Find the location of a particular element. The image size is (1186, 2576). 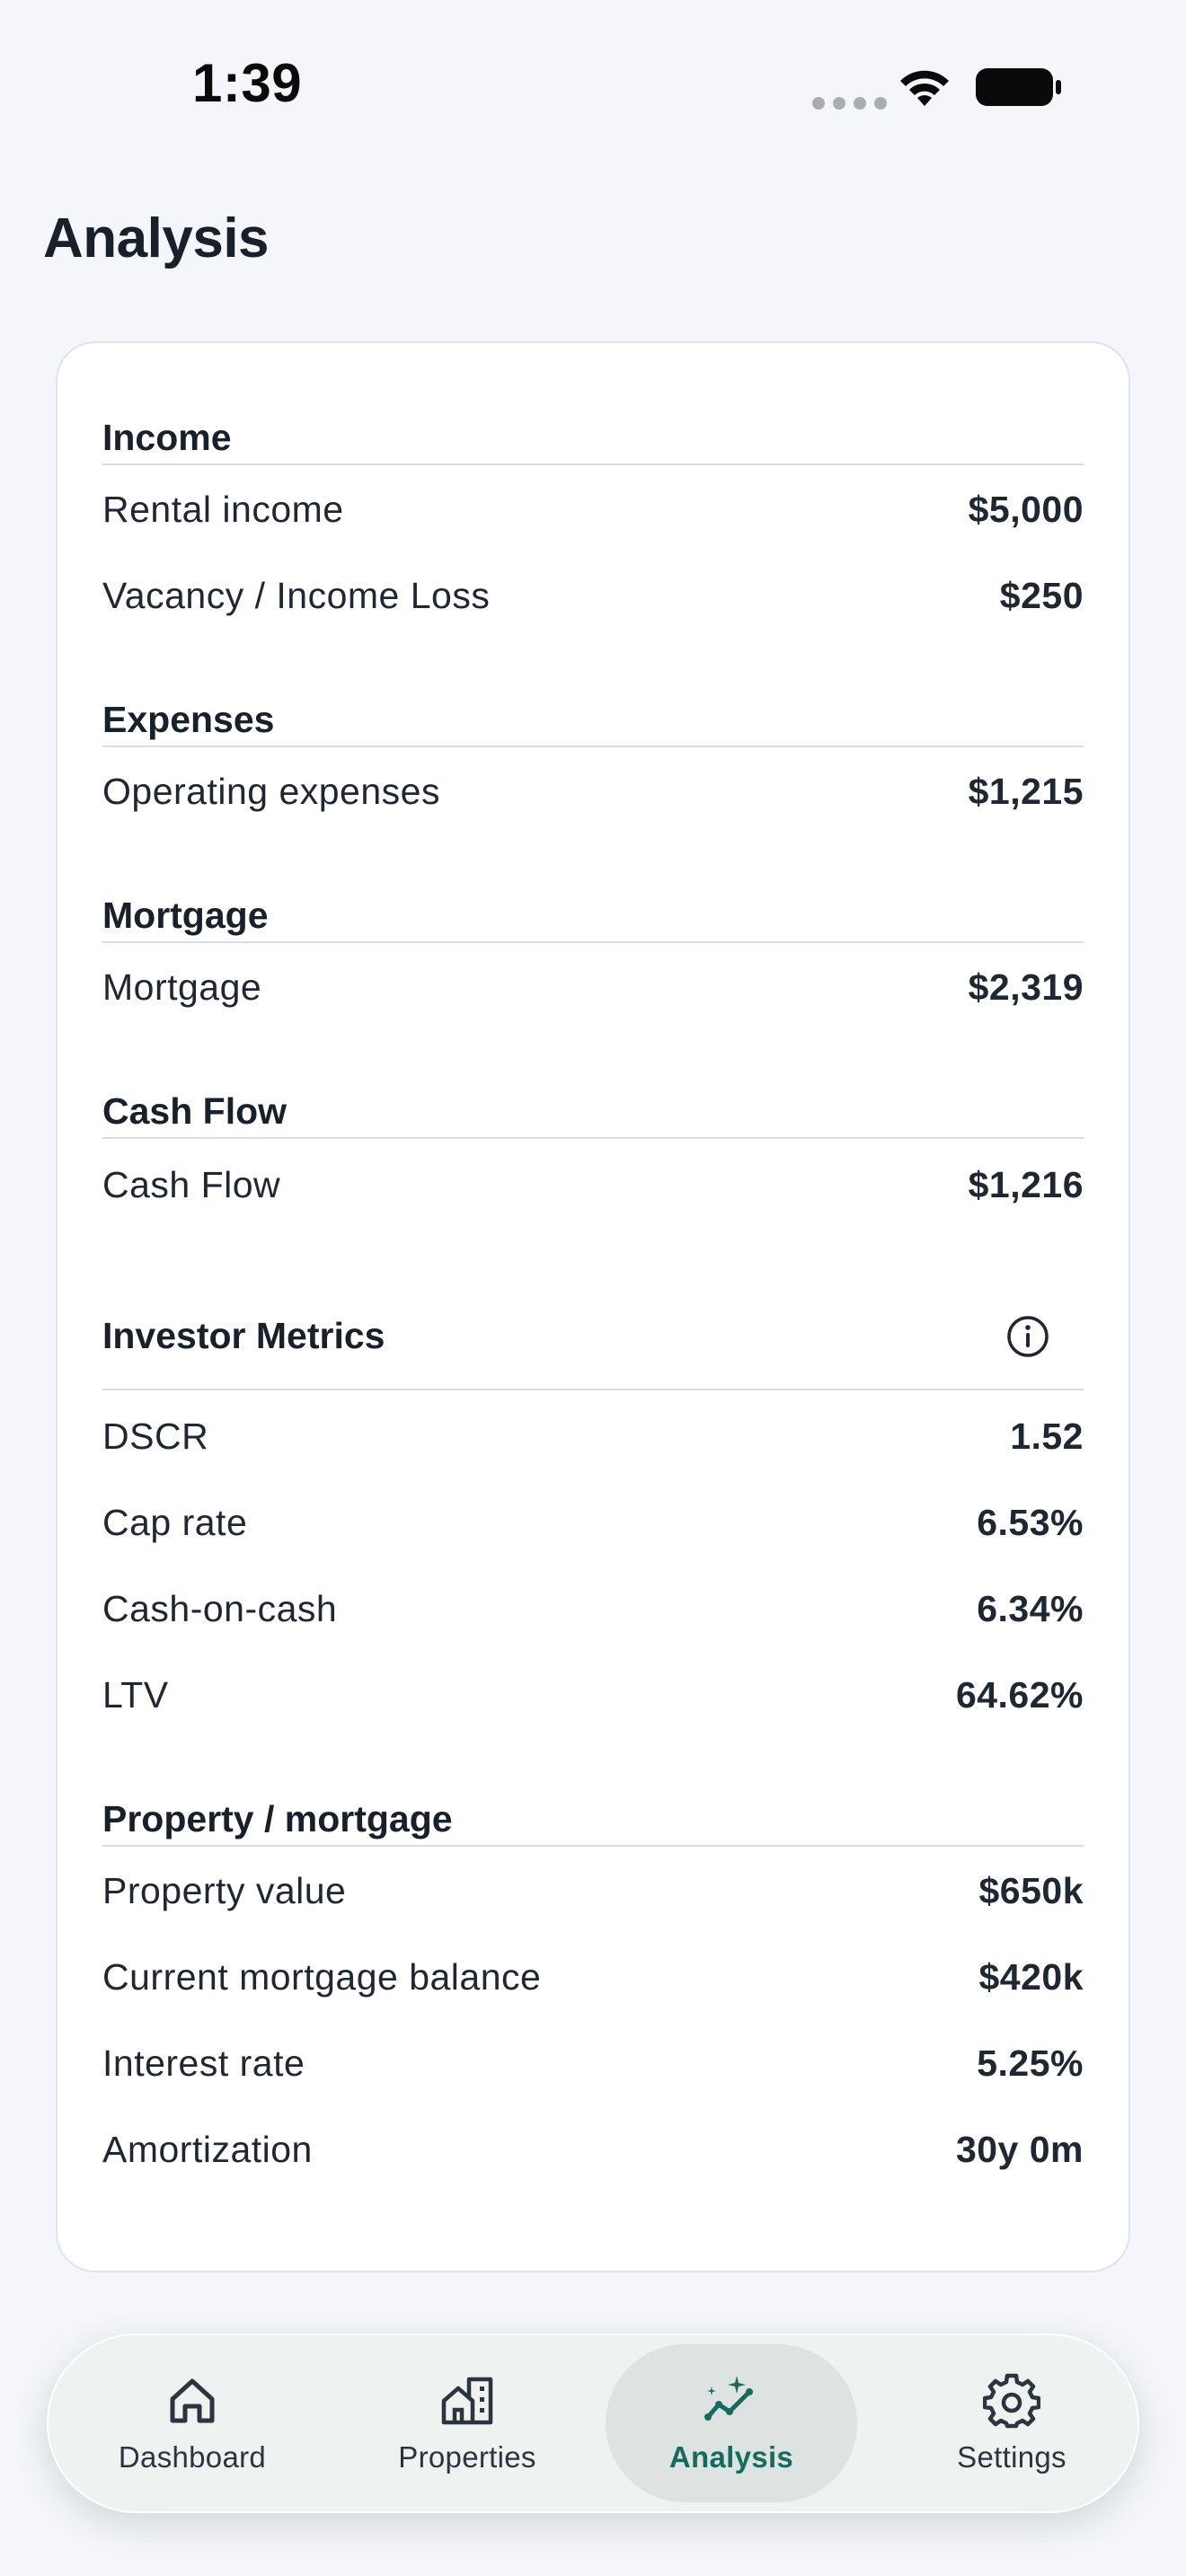

wifi-icon is located at coordinates (924, 88).